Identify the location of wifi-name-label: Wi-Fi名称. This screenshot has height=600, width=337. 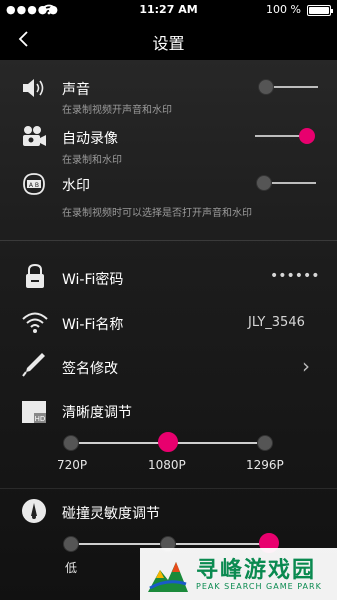
(93, 325).